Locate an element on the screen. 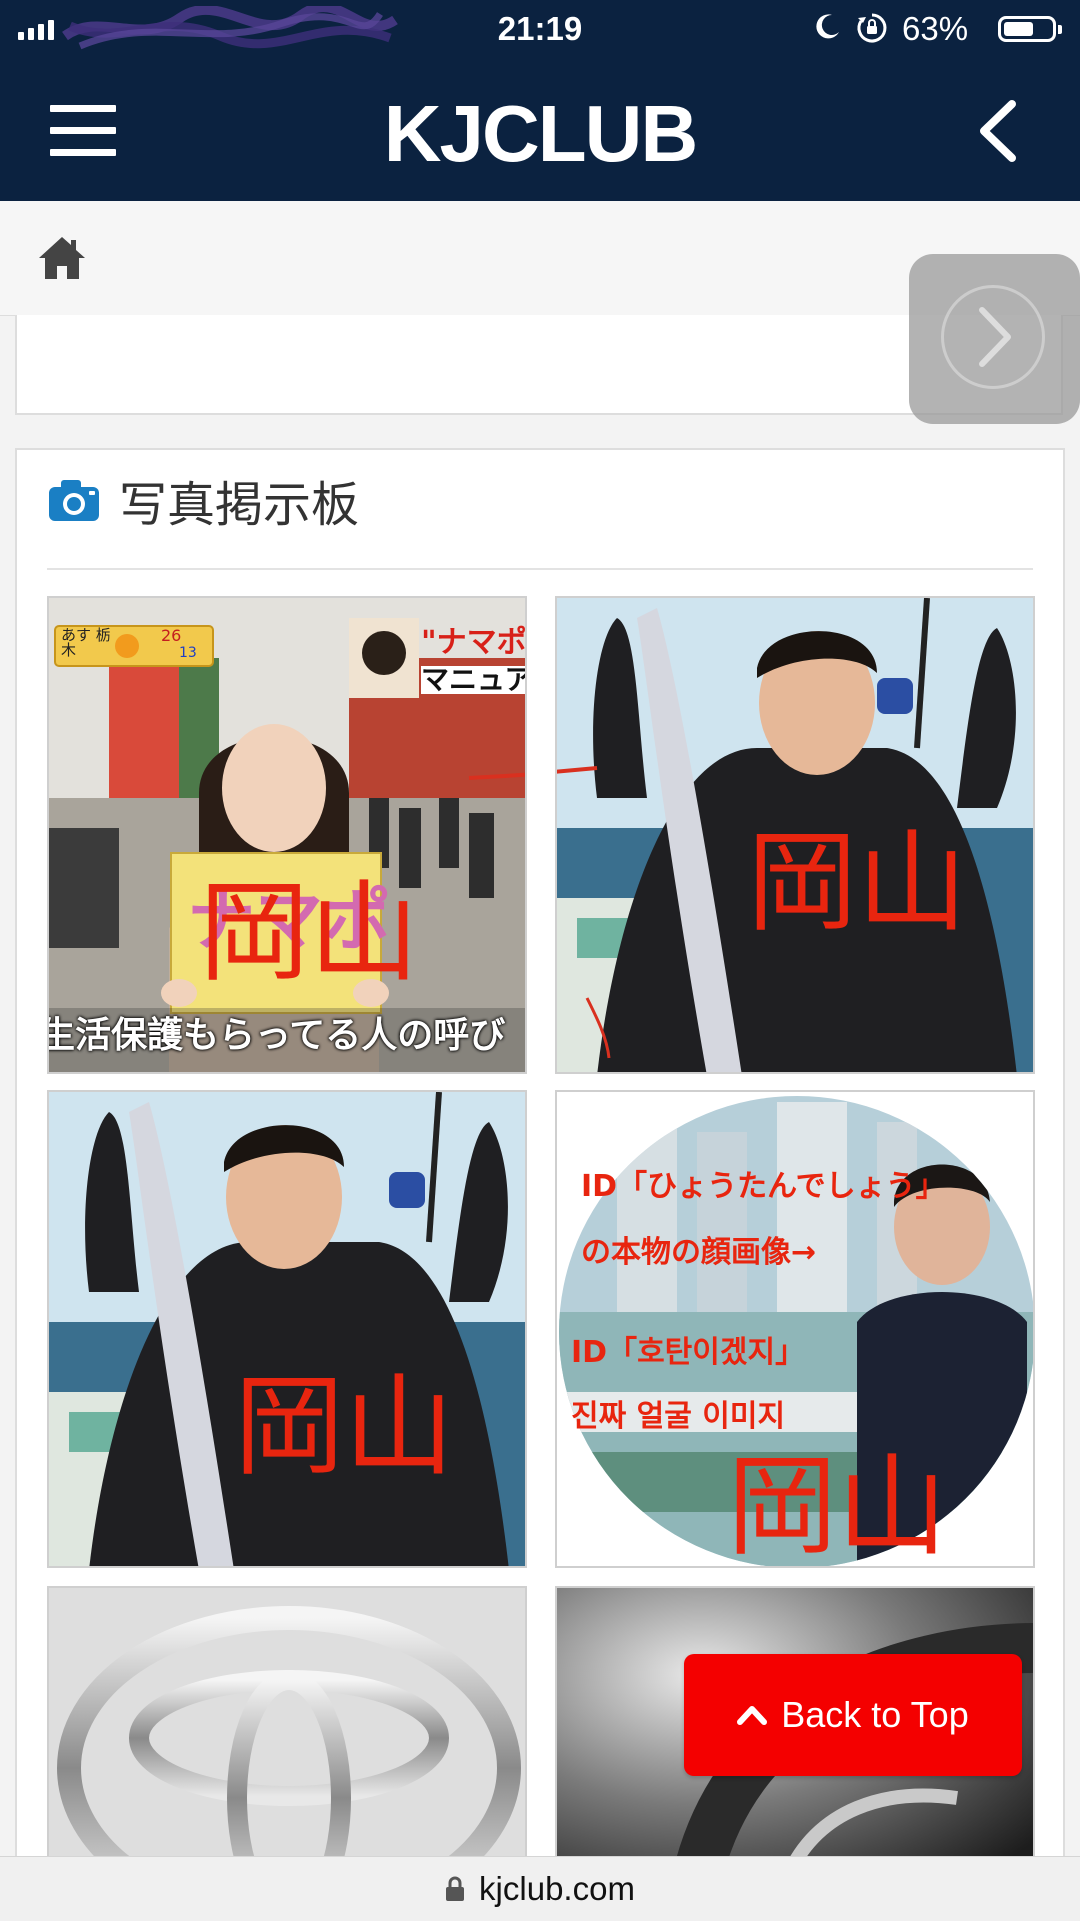  photo-thumbnail is located at coordinates (287, 1731).